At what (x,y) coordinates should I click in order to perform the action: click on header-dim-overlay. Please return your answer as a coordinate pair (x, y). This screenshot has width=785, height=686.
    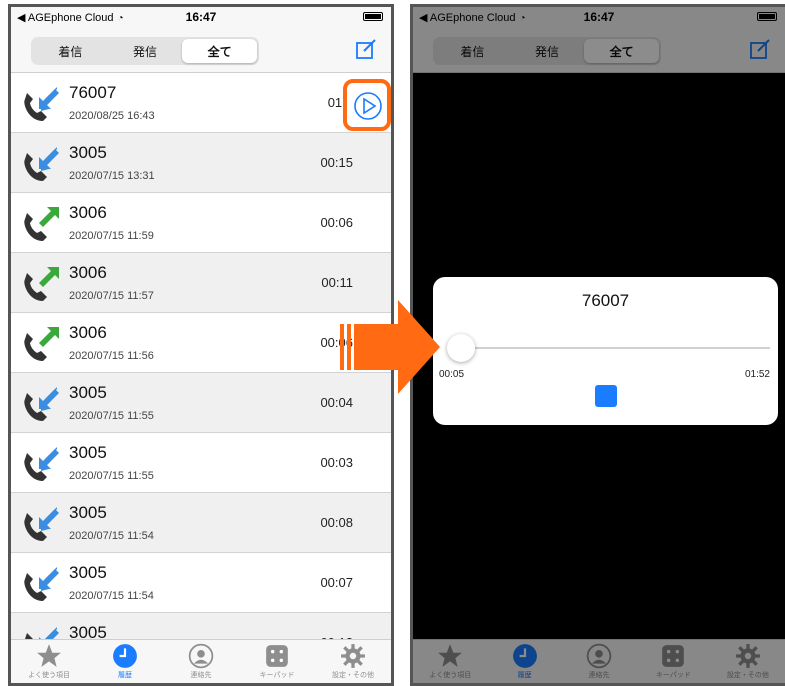
    Looking at the image, I should click on (599, 40).